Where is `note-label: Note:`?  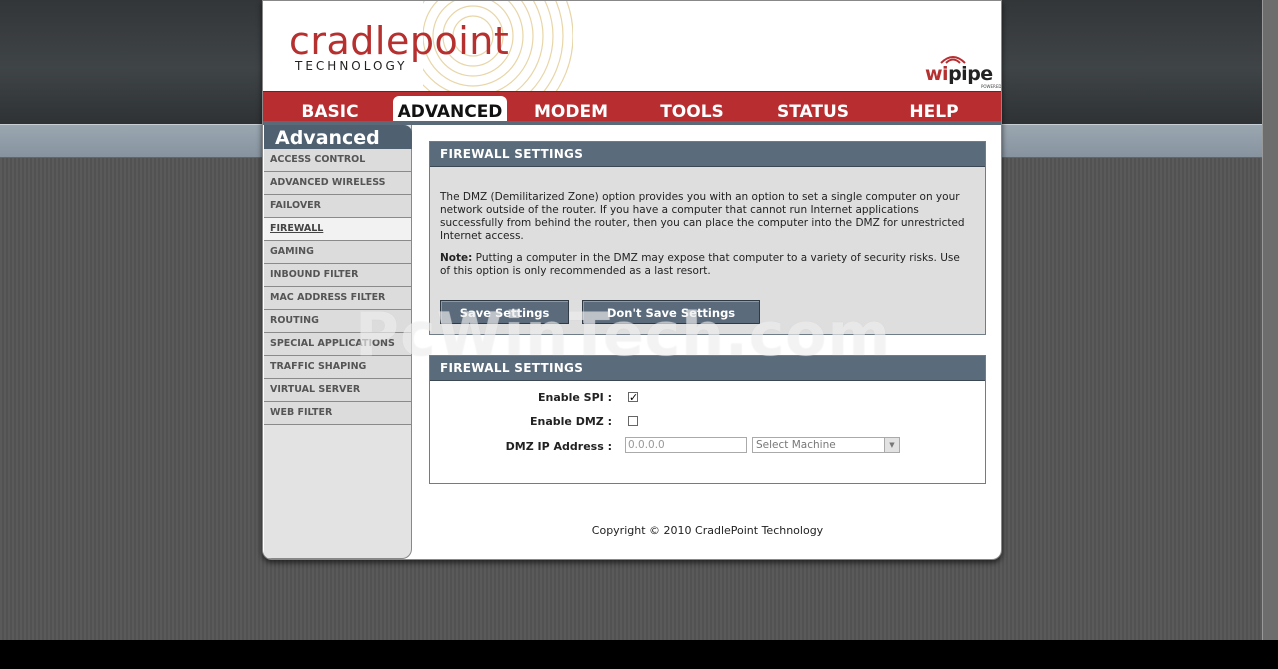 note-label: Note: is located at coordinates (456, 258).